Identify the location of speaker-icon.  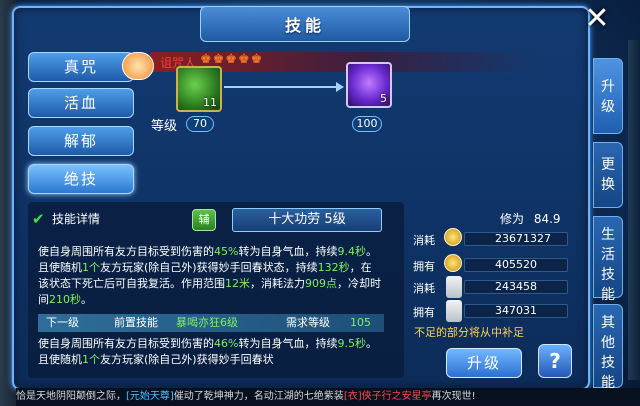
(138, 66).